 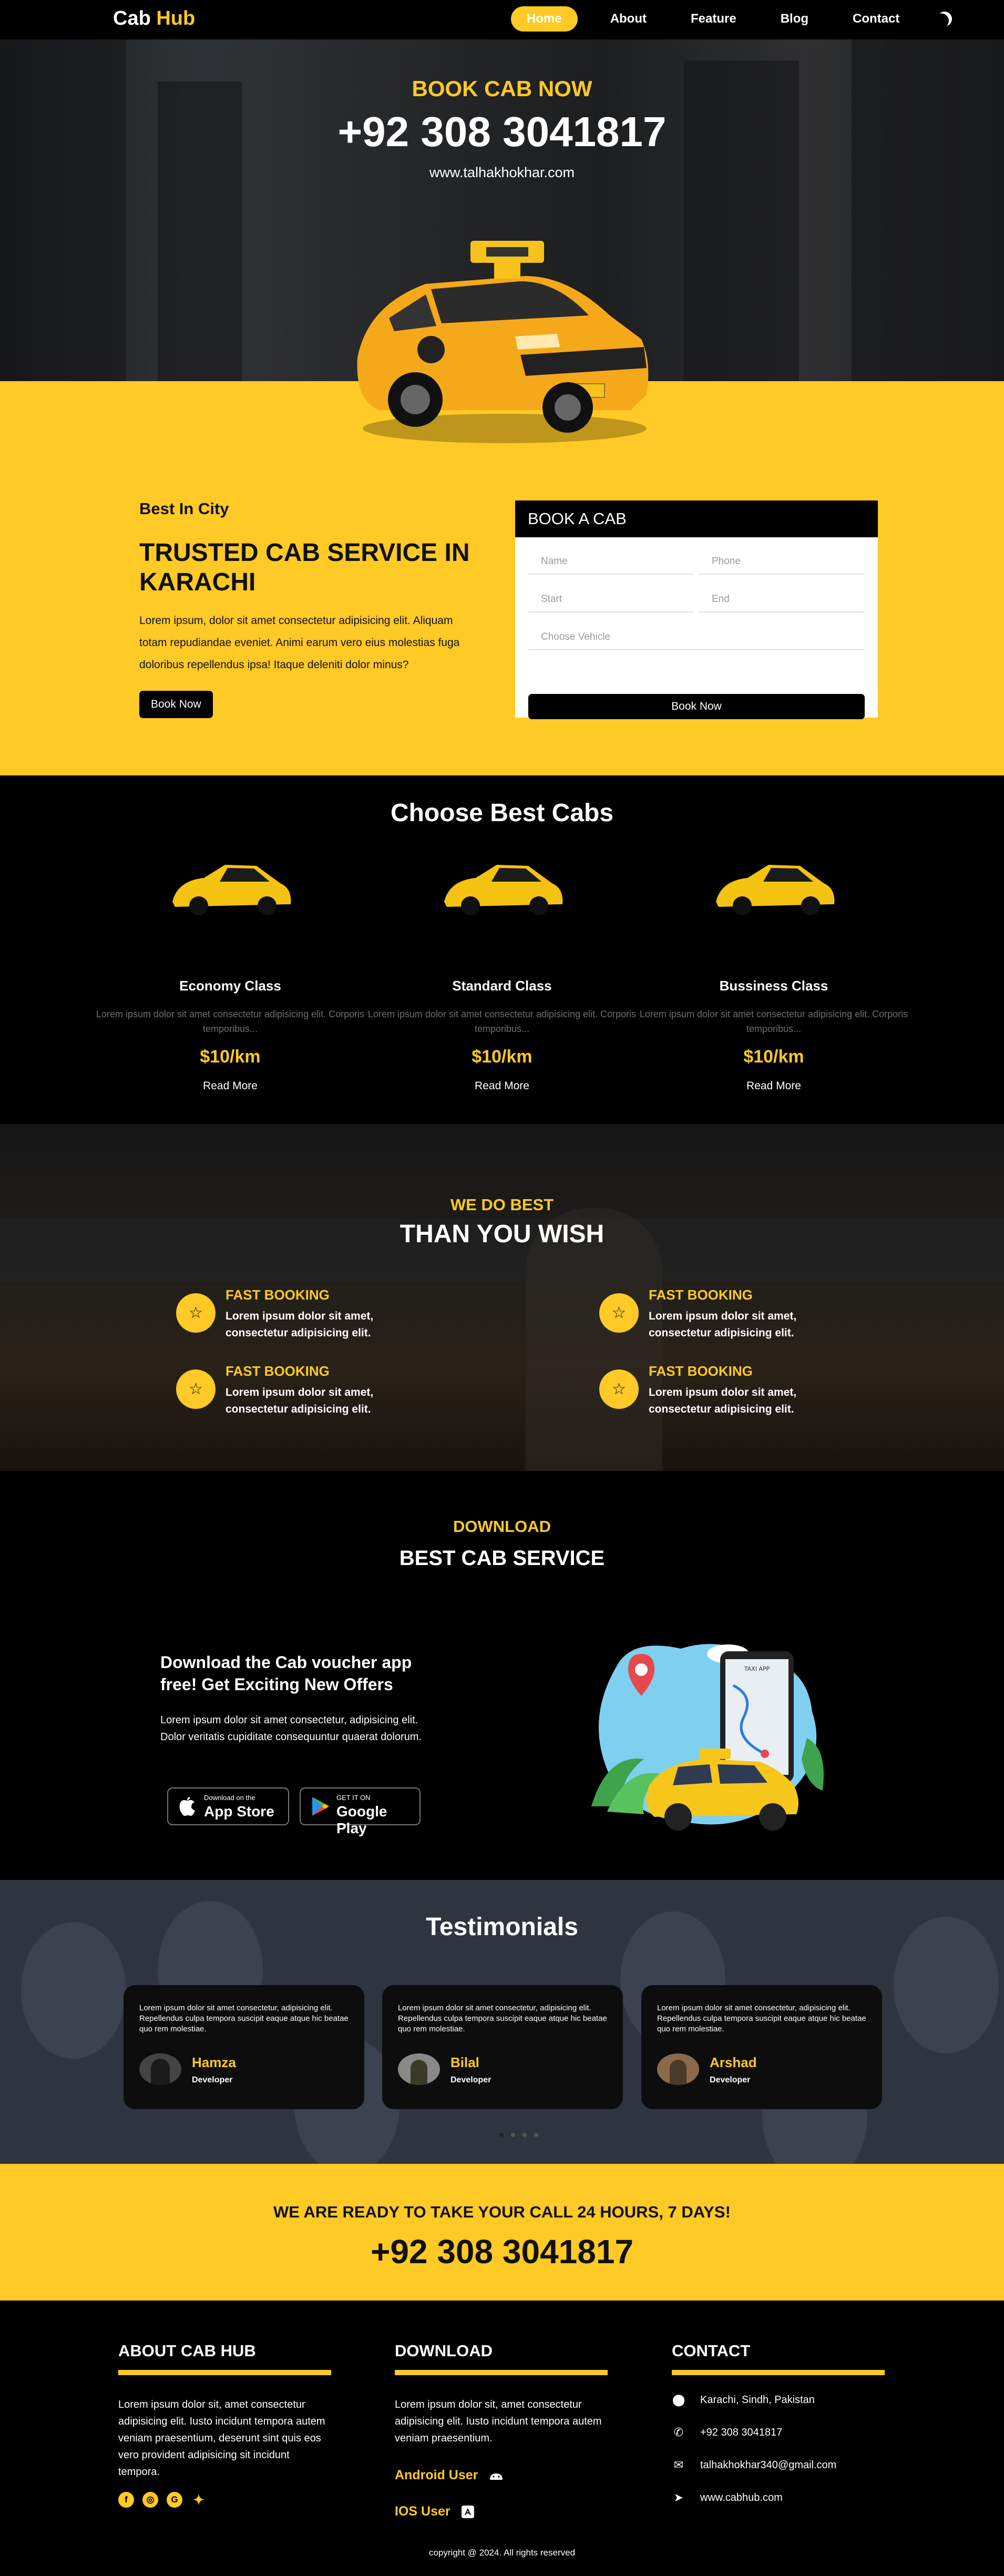 I want to click on footer-divider, so click(x=779, y=2372).